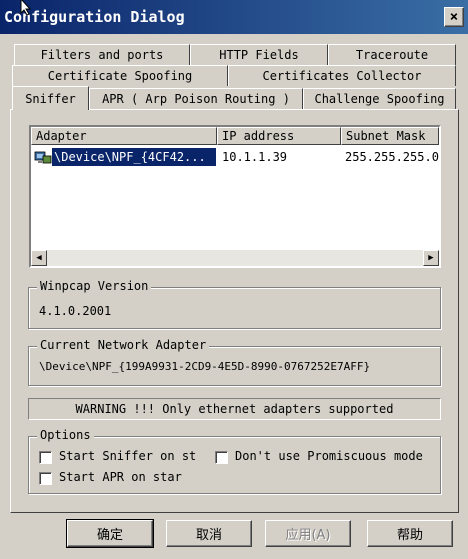 The width and height of the screenshot is (468, 559). I want to click on ok-button: 确定, so click(110, 533).